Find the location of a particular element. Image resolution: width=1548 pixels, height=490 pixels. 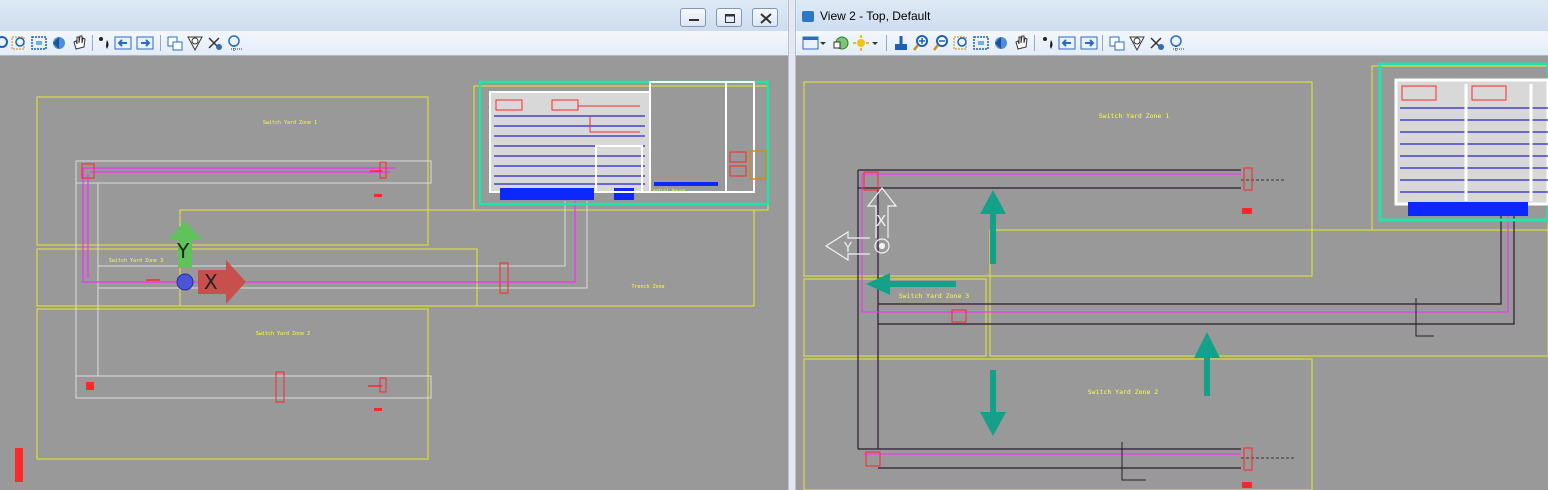

axis-origin is located at coordinates (185, 282).